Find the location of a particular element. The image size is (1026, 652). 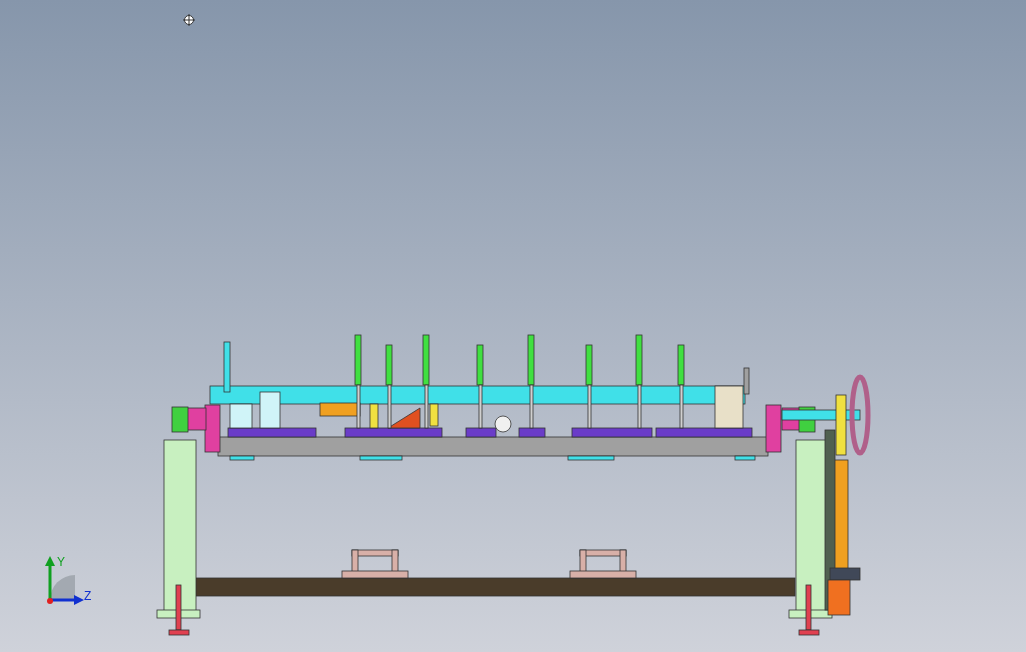

y-axis-label: Y is located at coordinates (61, 562).